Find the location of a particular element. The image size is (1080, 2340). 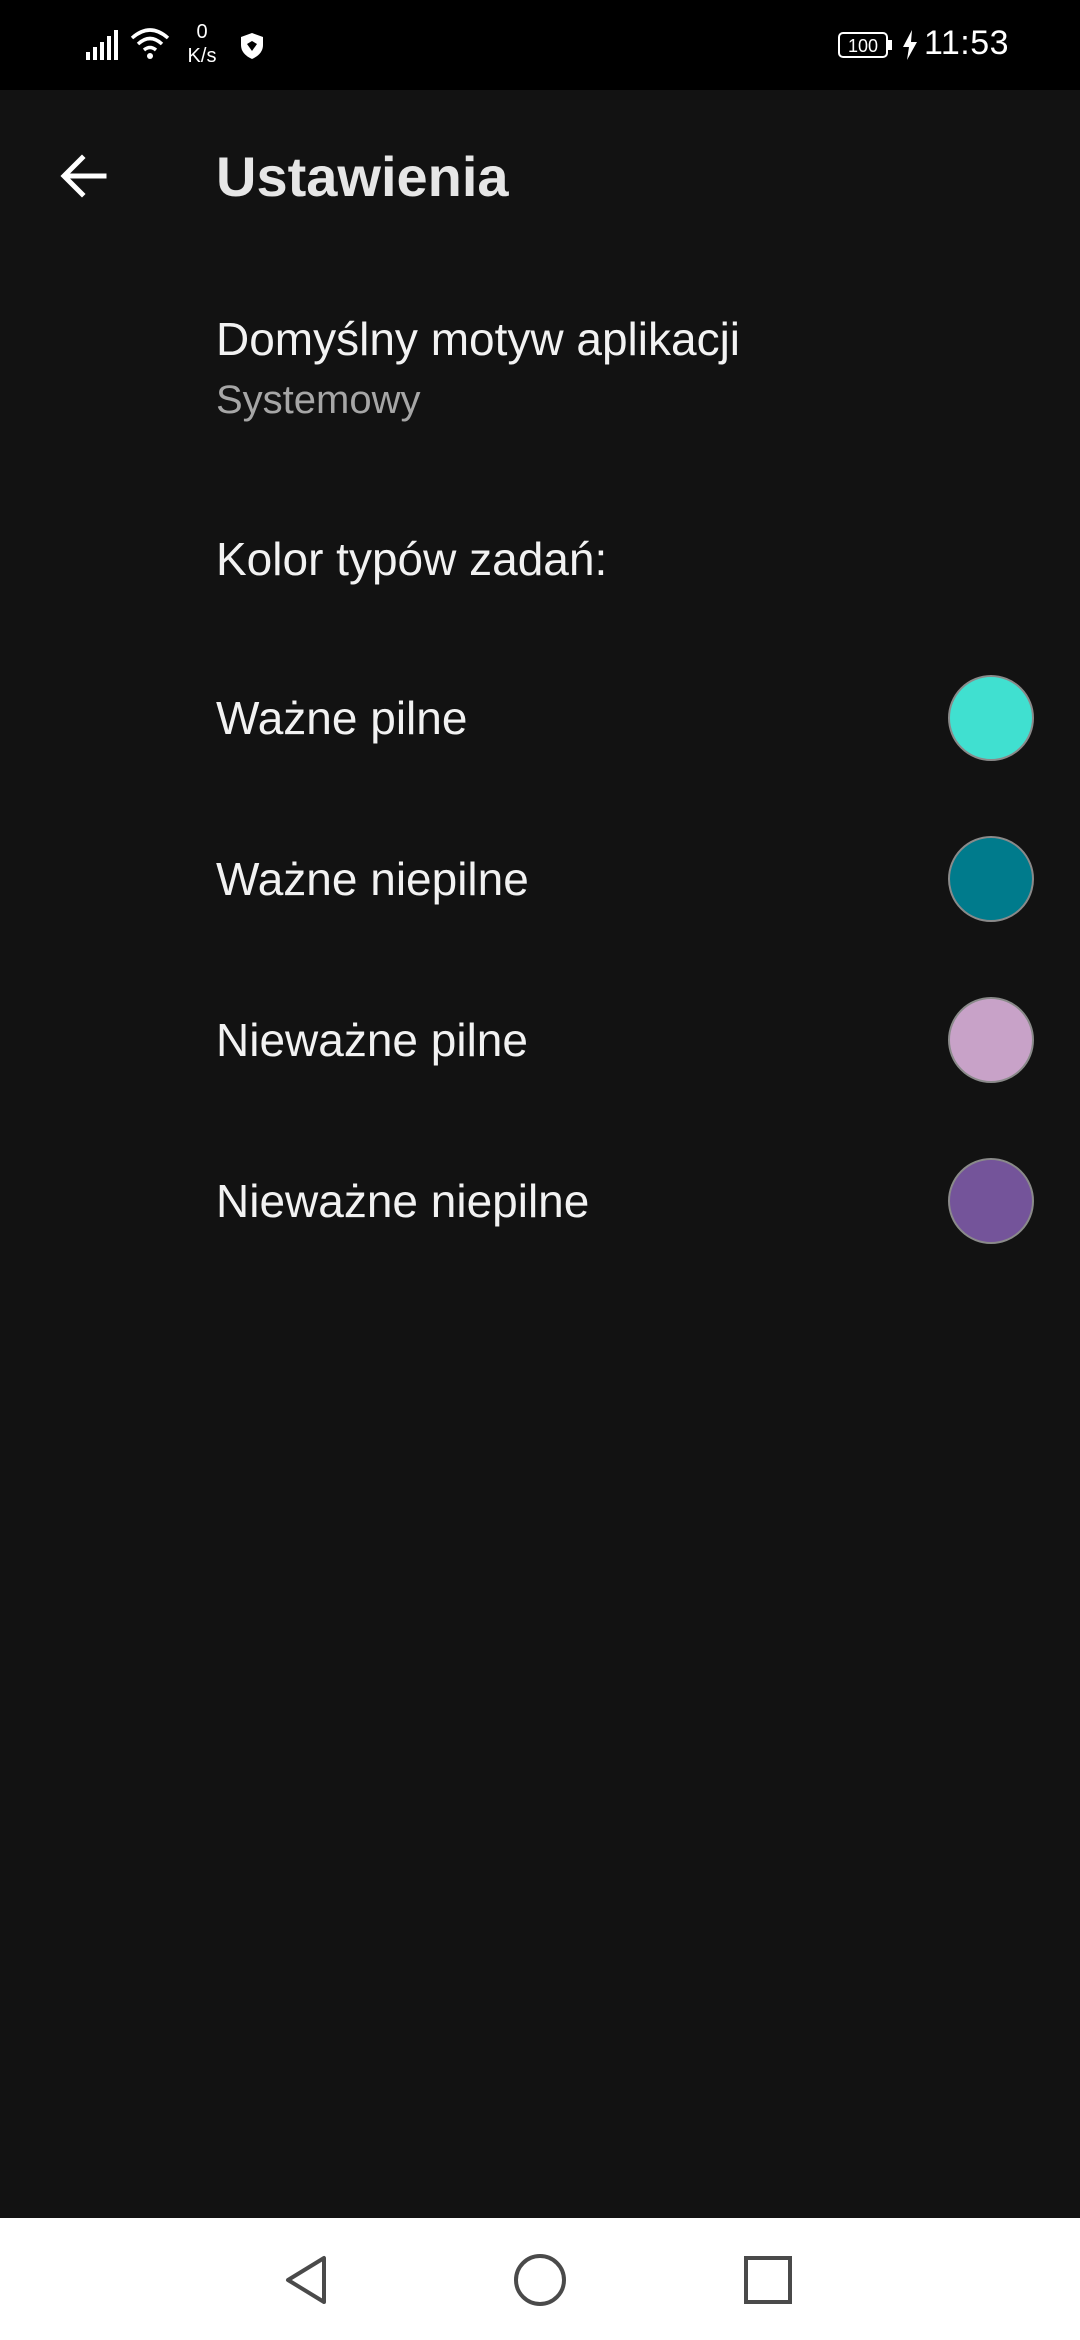

arrow-back-icon is located at coordinates (83, 176).